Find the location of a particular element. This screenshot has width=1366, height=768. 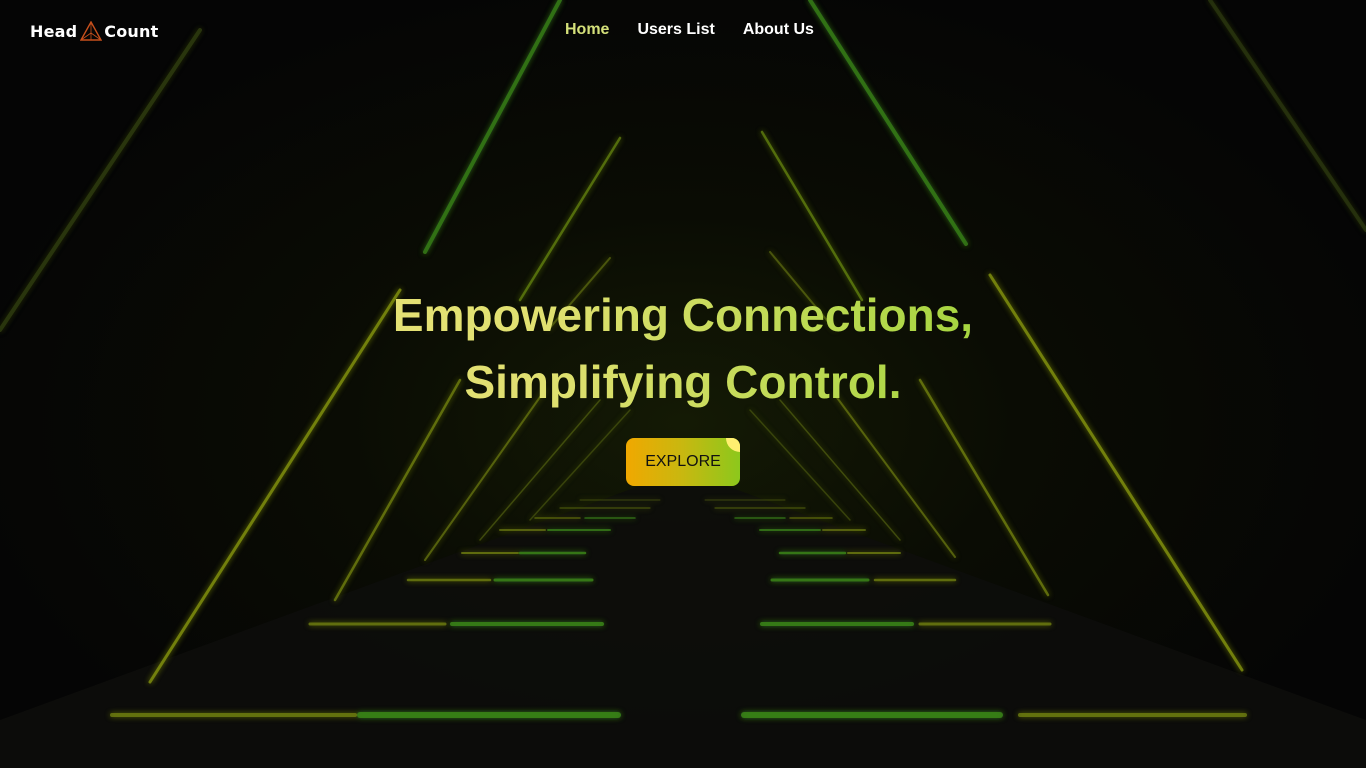

triangle-icon is located at coordinates (91, 31).